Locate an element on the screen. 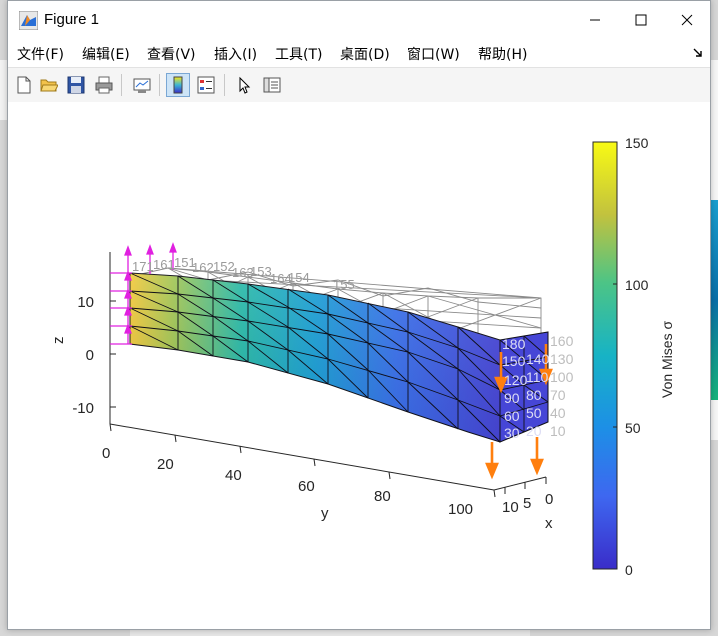  close-button is located at coordinates (687, 20).